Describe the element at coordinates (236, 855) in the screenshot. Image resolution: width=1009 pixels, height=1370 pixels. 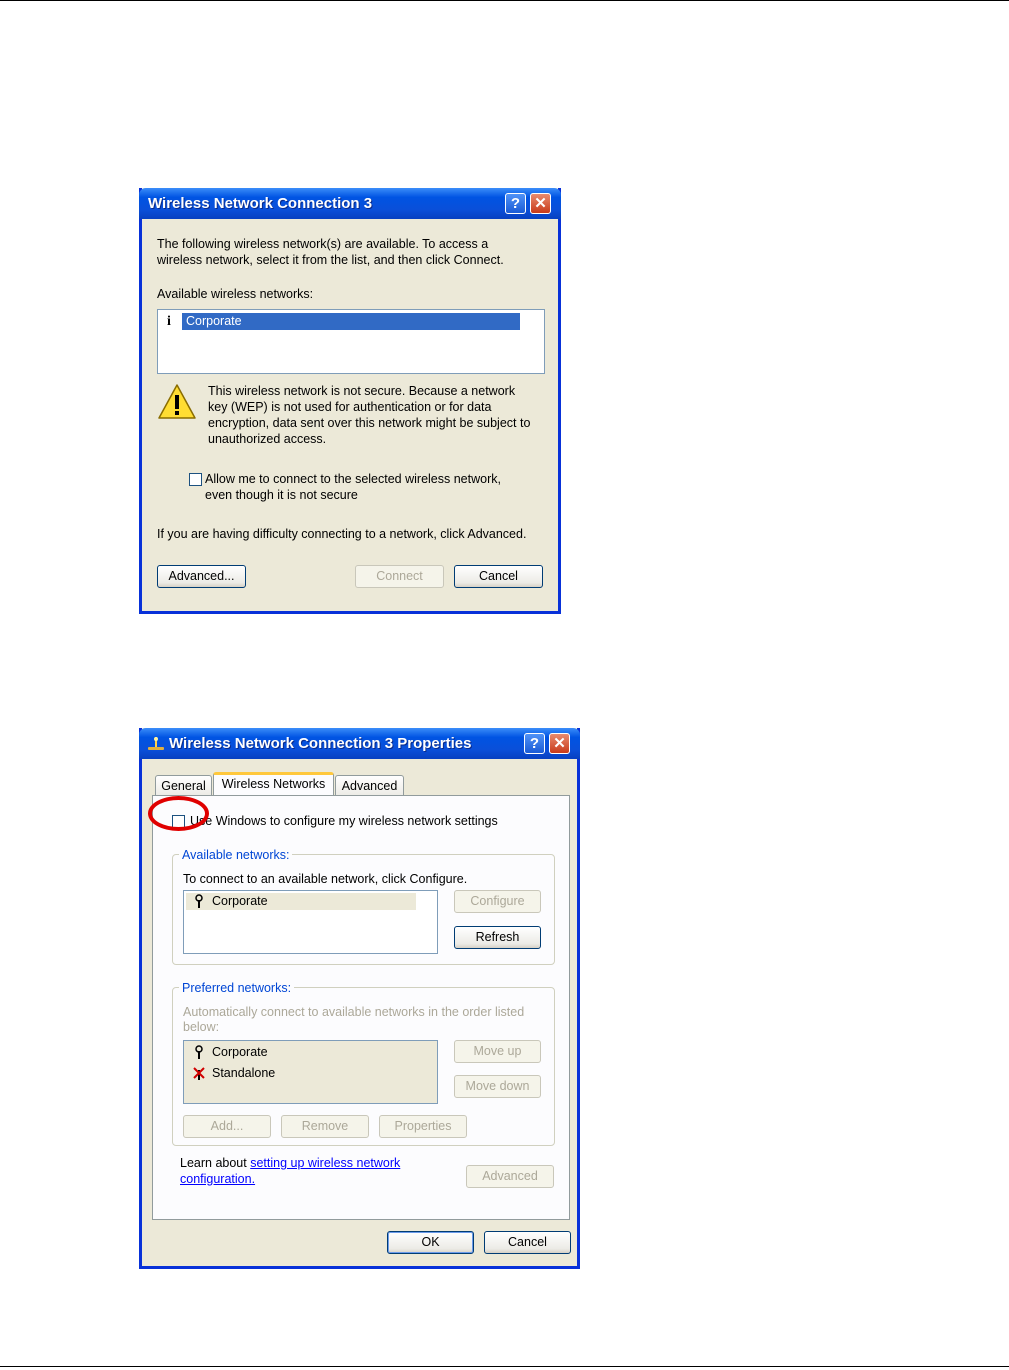
I see `available-networks-legend: Available networks:` at that location.